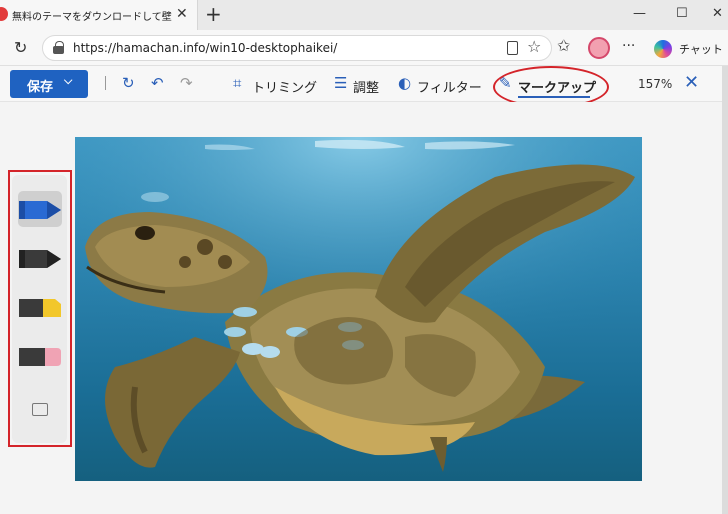 Image resolution: width=728 pixels, height=514 pixels. What do you see at coordinates (128, 83) in the screenshot?
I see `history-icon: ↻` at bounding box center [128, 83].